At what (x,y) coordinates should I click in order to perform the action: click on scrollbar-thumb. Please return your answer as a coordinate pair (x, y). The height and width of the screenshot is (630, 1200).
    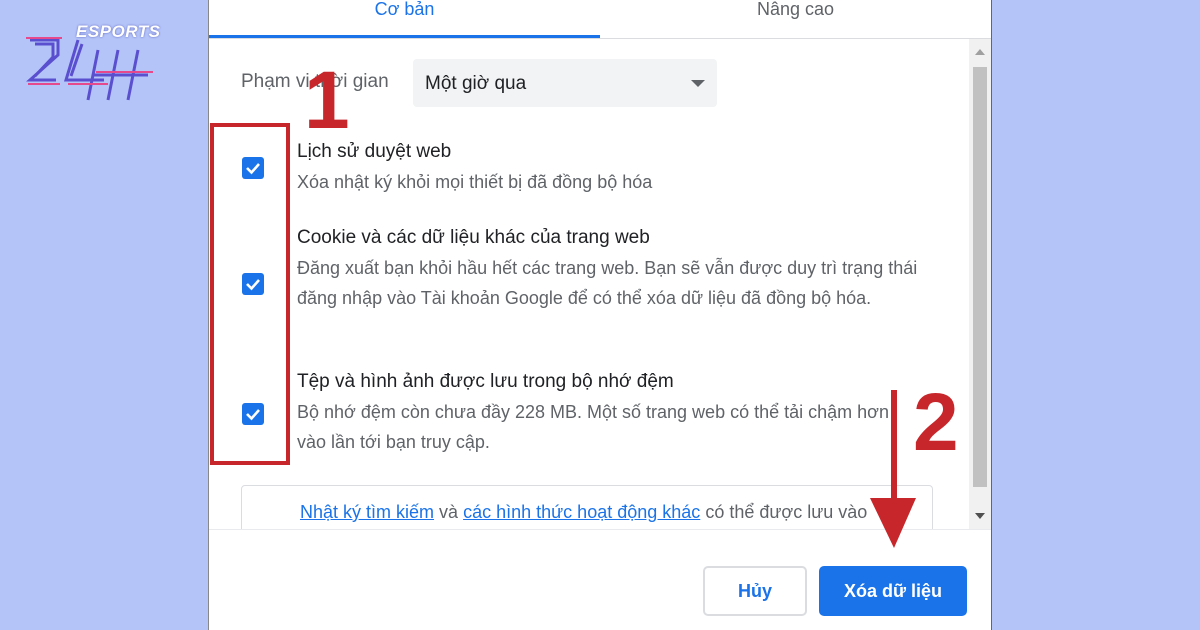
    Looking at the image, I should click on (980, 277).